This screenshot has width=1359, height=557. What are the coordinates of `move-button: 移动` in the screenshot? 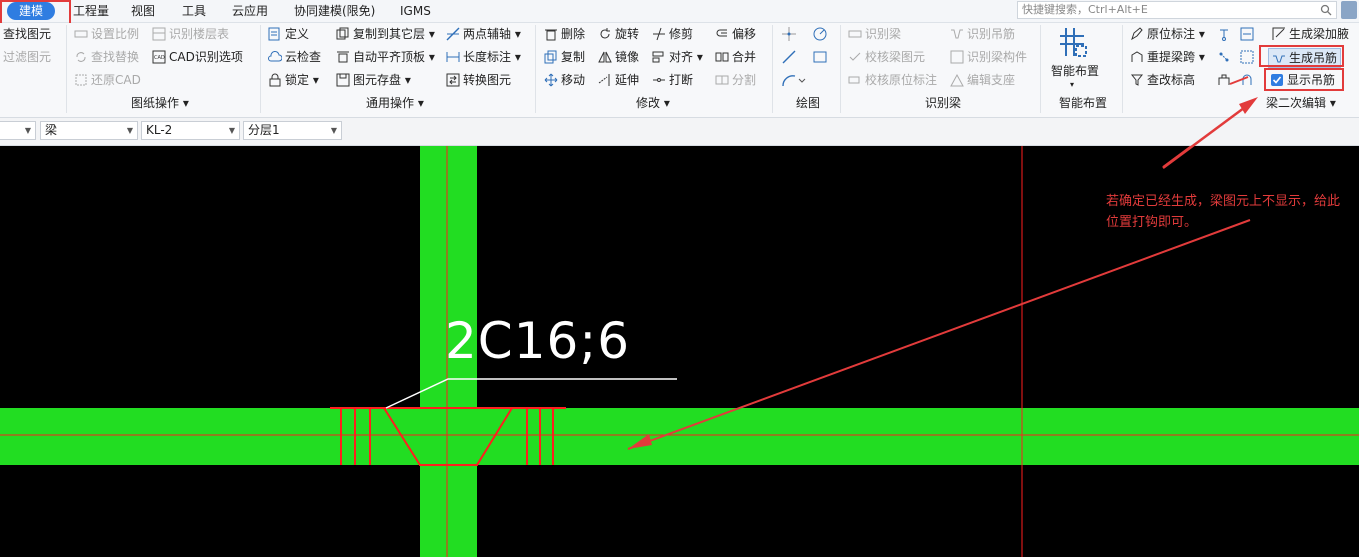 It's located at (564, 80).